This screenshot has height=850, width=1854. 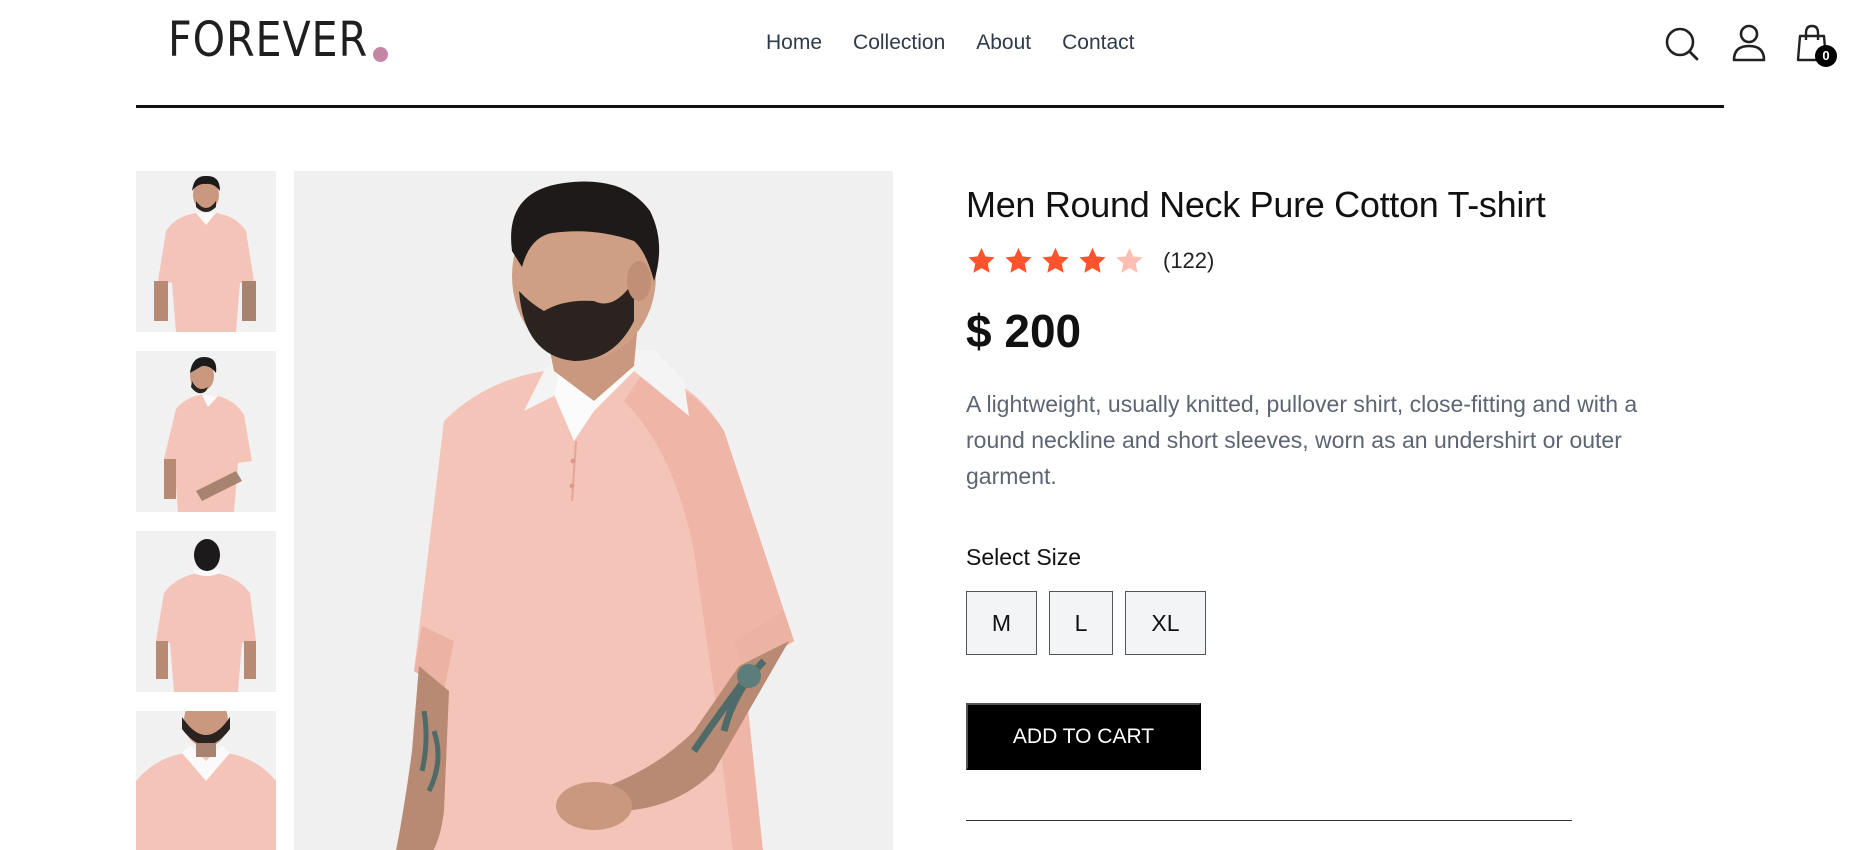 What do you see at coordinates (1098, 43) in the screenshot?
I see `nav-contact: Contact` at bounding box center [1098, 43].